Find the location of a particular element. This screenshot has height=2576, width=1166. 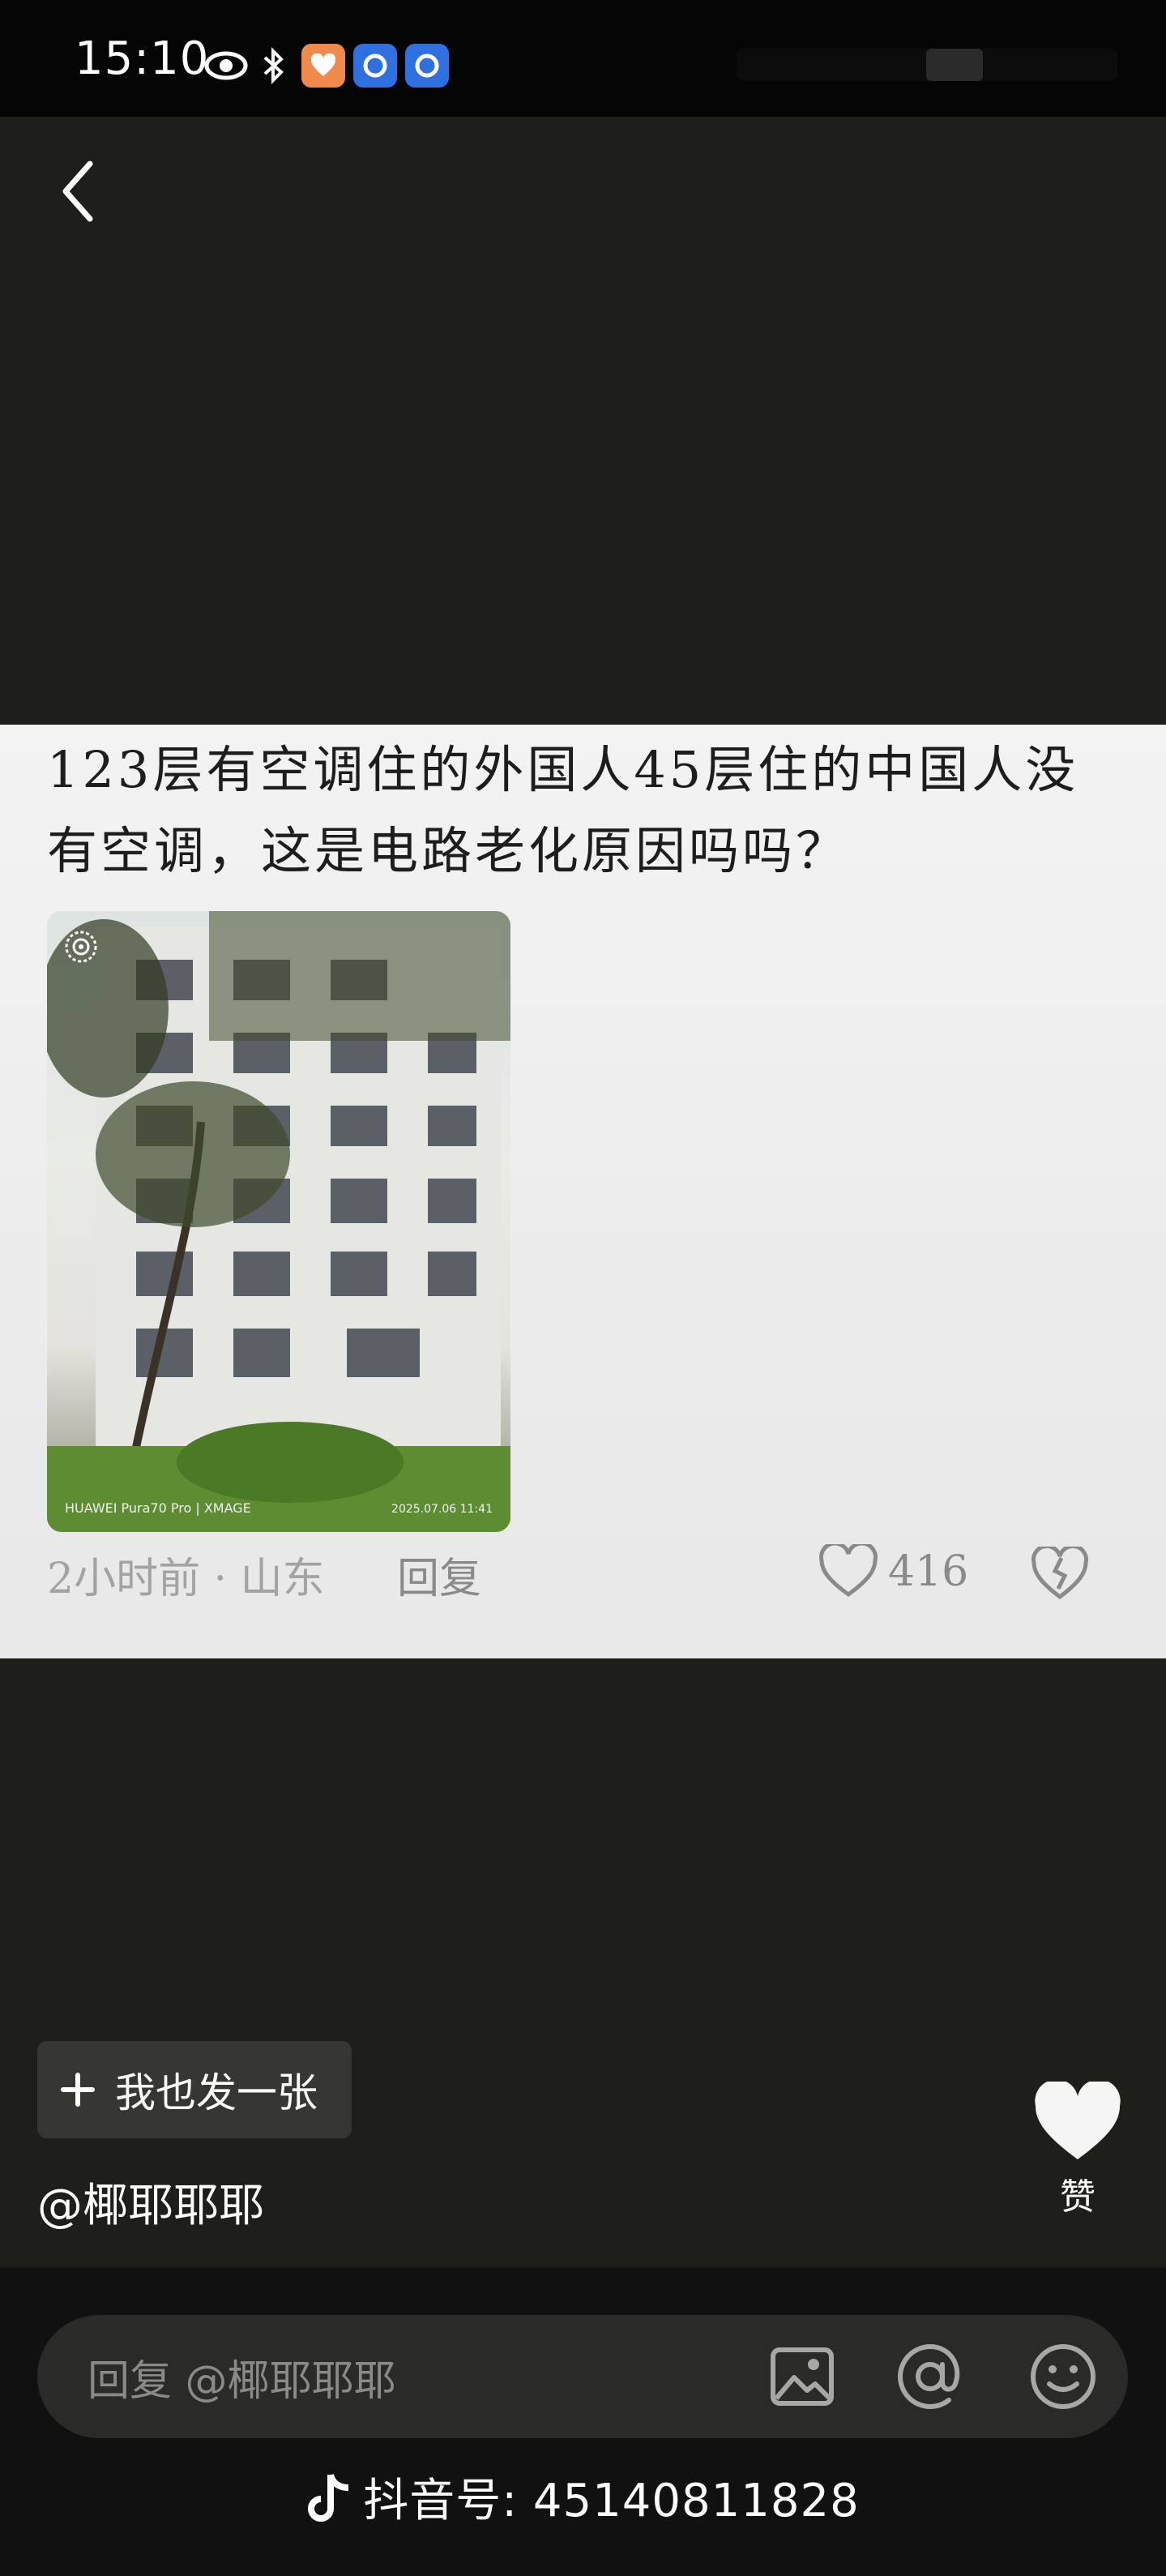

photo-brand-watermark: HUAWEI Pura70 Pro | XMAGE is located at coordinates (158, 1508).